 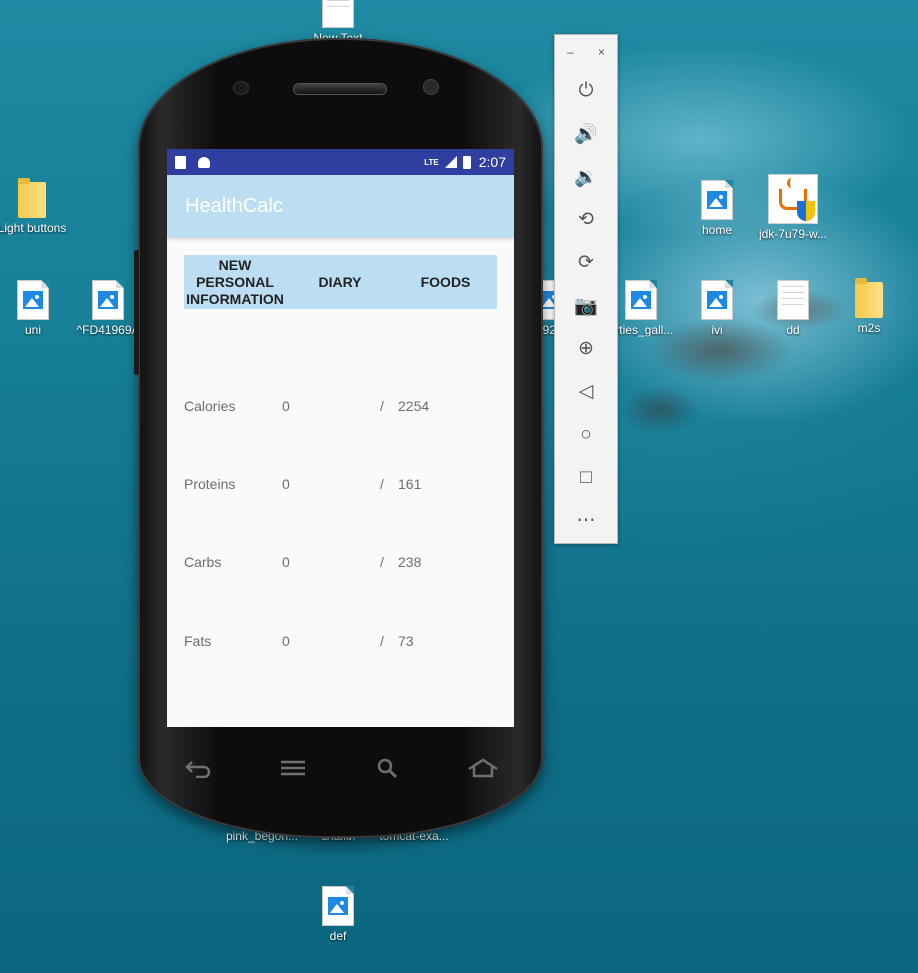 What do you see at coordinates (793, 199) in the screenshot?
I see `java-installer-icon` at bounding box center [793, 199].